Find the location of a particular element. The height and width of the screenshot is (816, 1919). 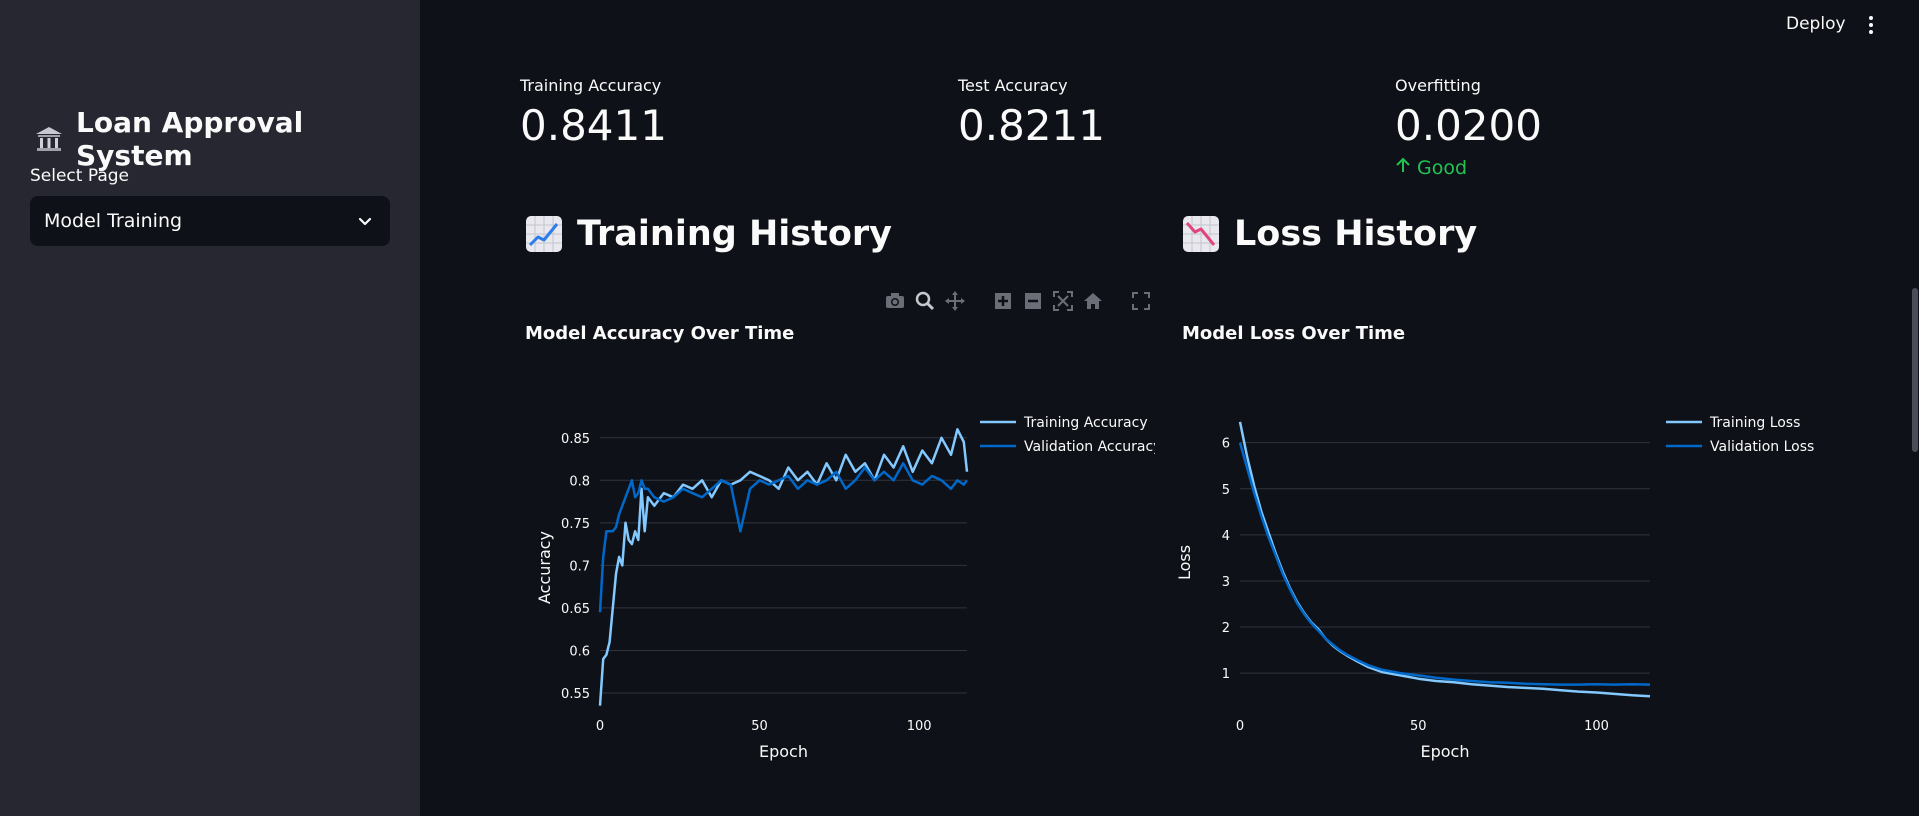

chart-modebar is located at coordinates (1018, 301).